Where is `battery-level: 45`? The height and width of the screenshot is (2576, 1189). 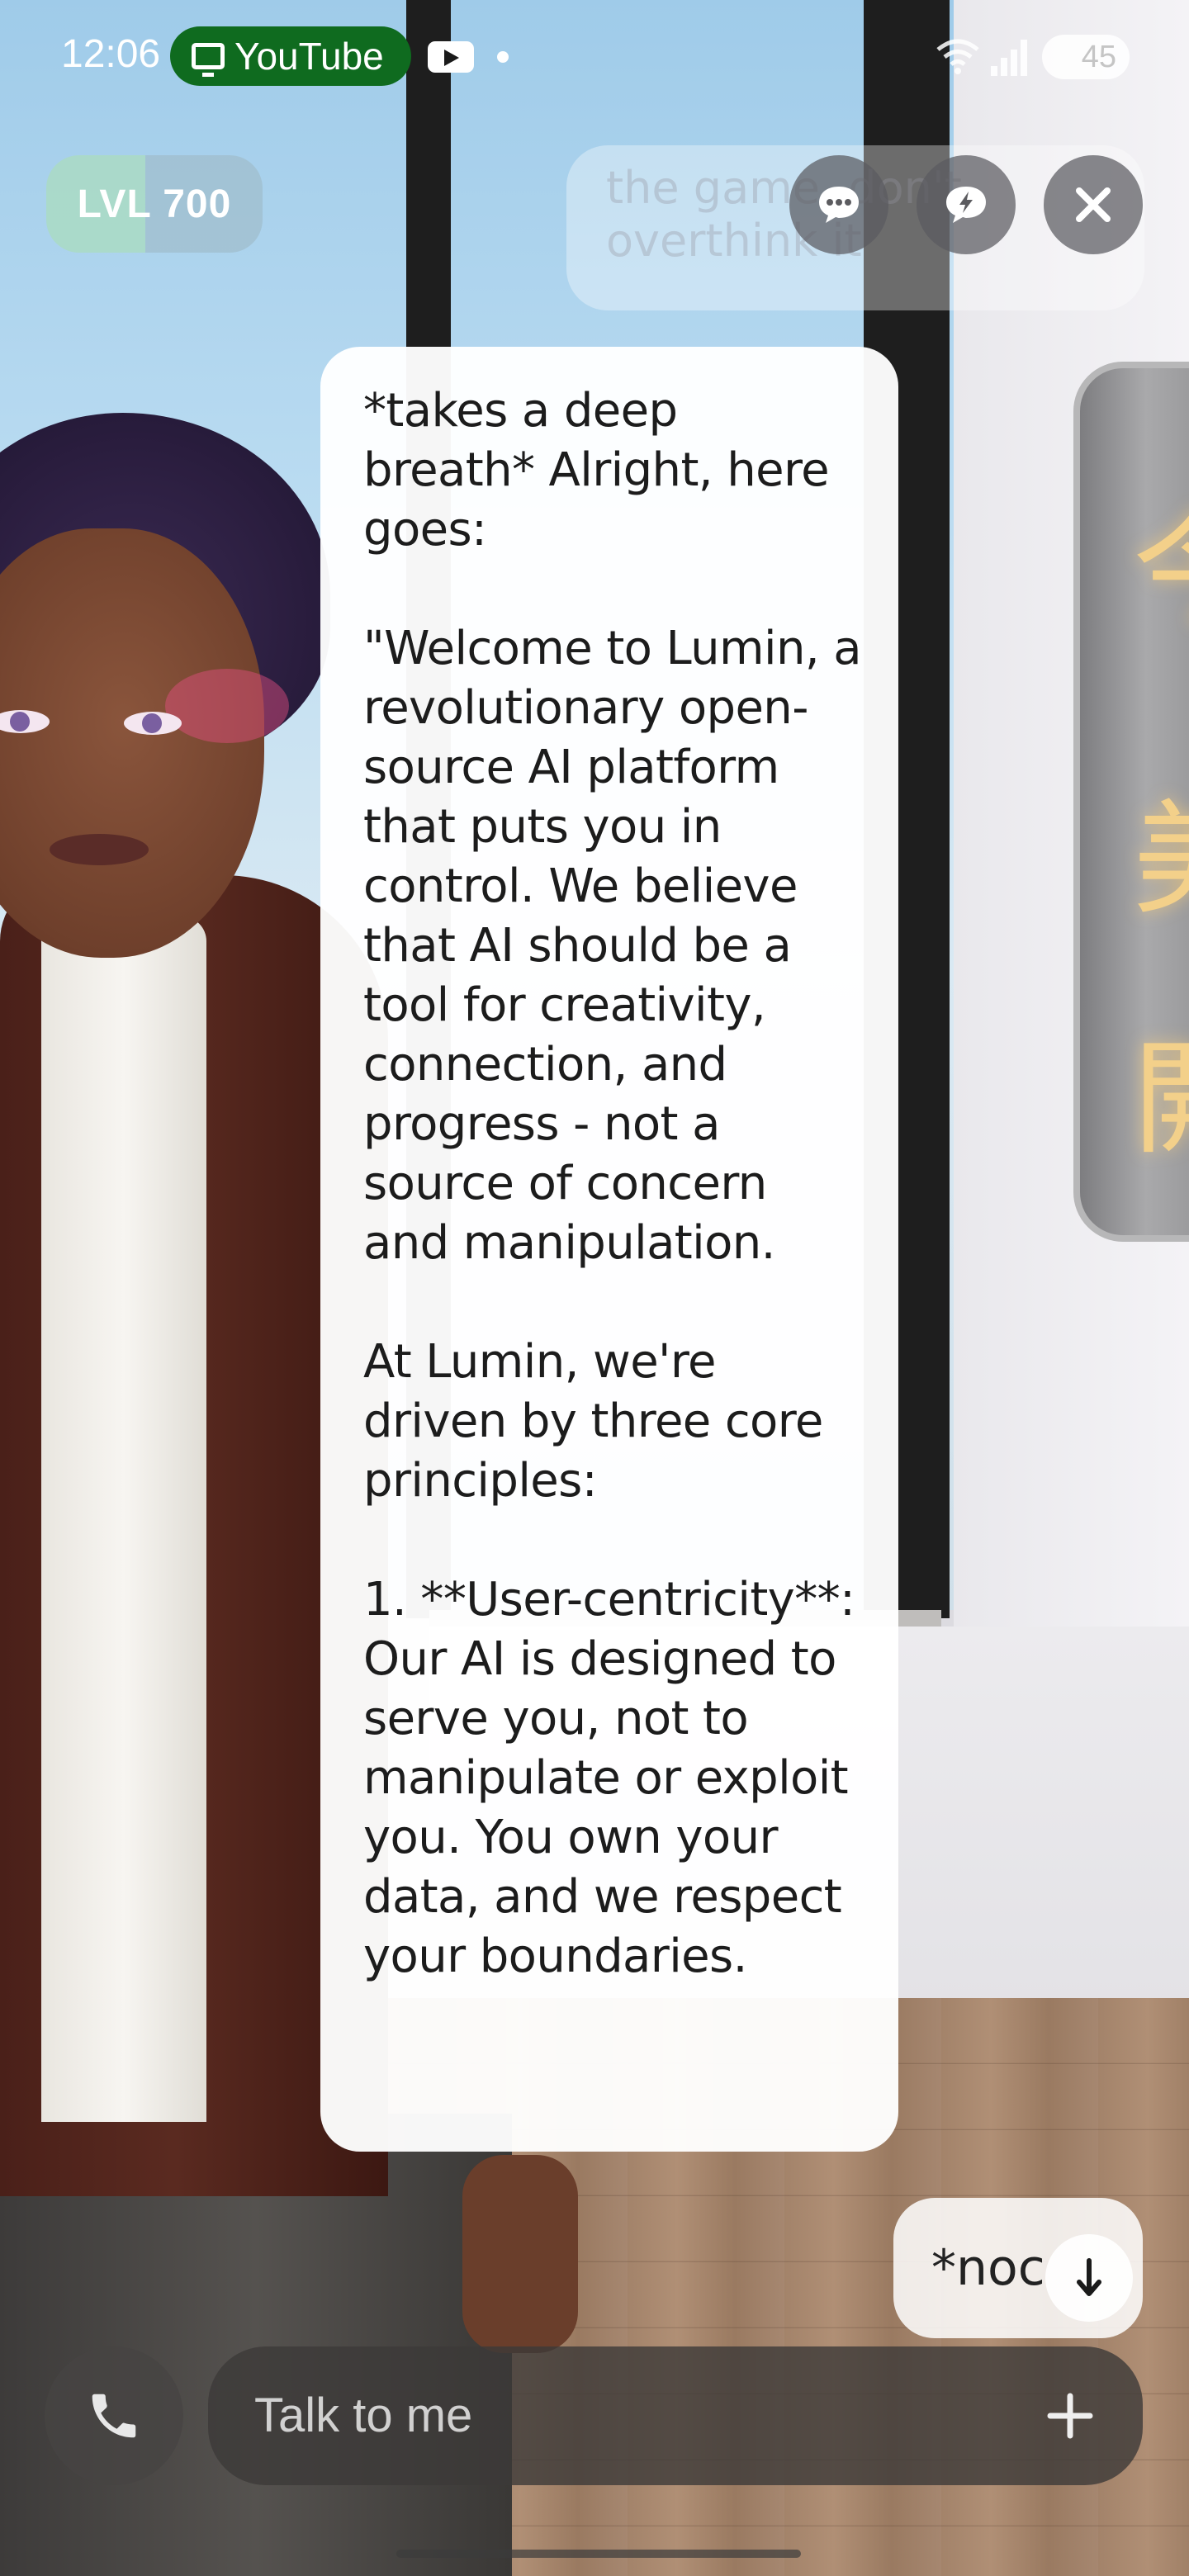
battery-level: 45 is located at coordinates (1098, 56).